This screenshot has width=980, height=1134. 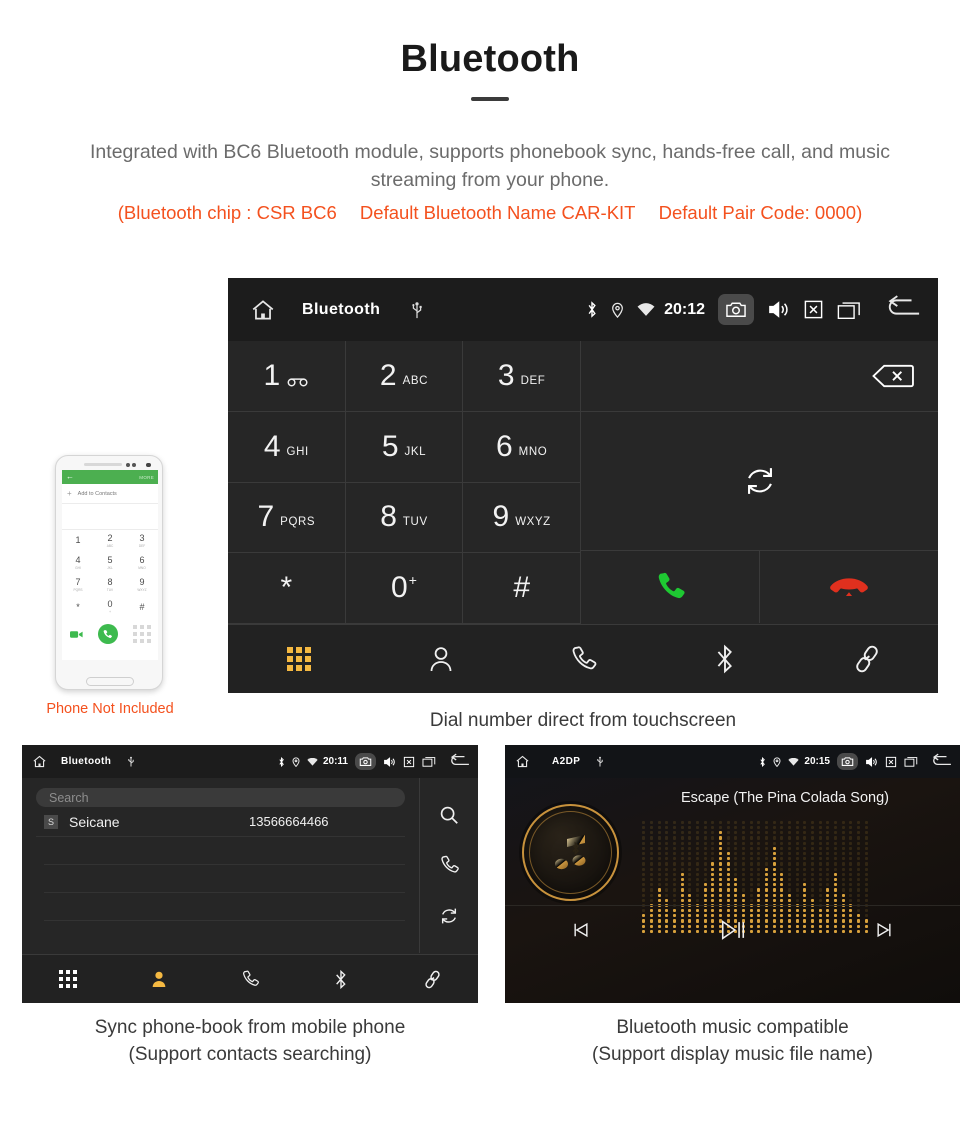 What do you see at coordinates (522, 518) in the screenshot?
I see `dial-key-9: 9 WXYZ` at bounding box center [522, 518].